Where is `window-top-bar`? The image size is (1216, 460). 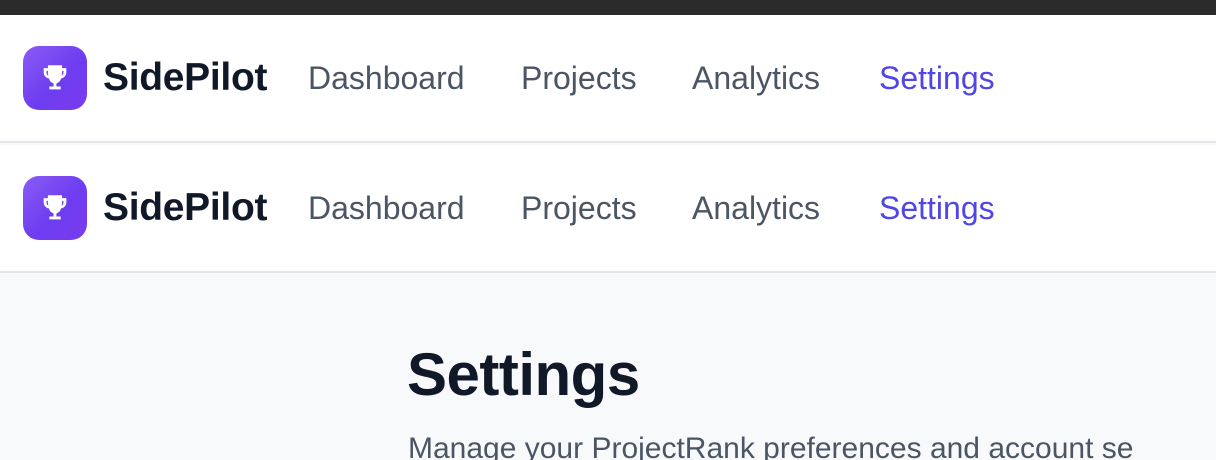 window-top-bar is located at coordinates (608, 7).